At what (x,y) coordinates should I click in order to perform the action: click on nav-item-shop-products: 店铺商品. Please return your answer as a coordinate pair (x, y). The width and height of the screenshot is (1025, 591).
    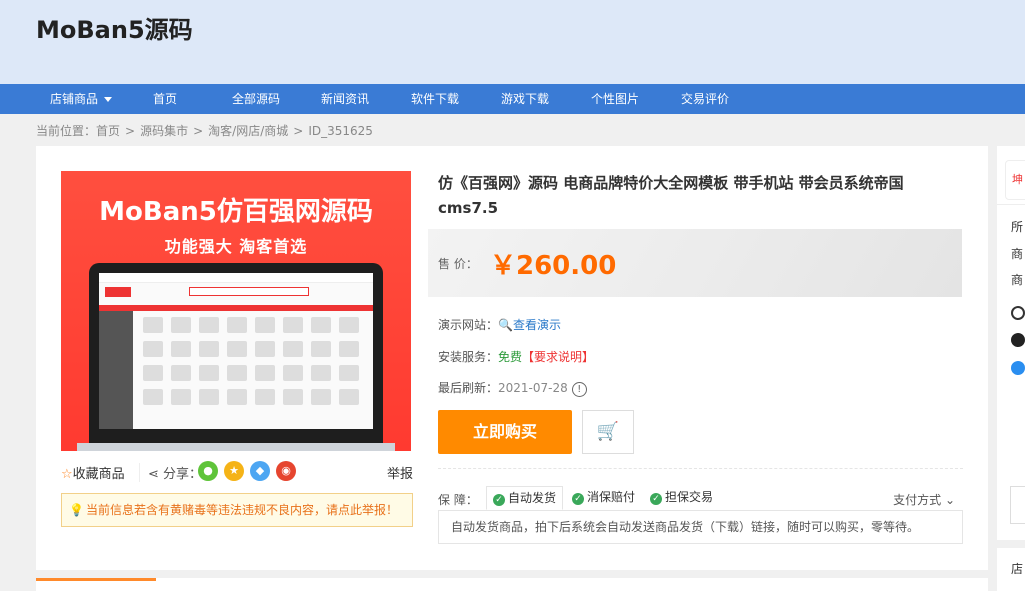
    Looking at the image, I should click on (81, 99).